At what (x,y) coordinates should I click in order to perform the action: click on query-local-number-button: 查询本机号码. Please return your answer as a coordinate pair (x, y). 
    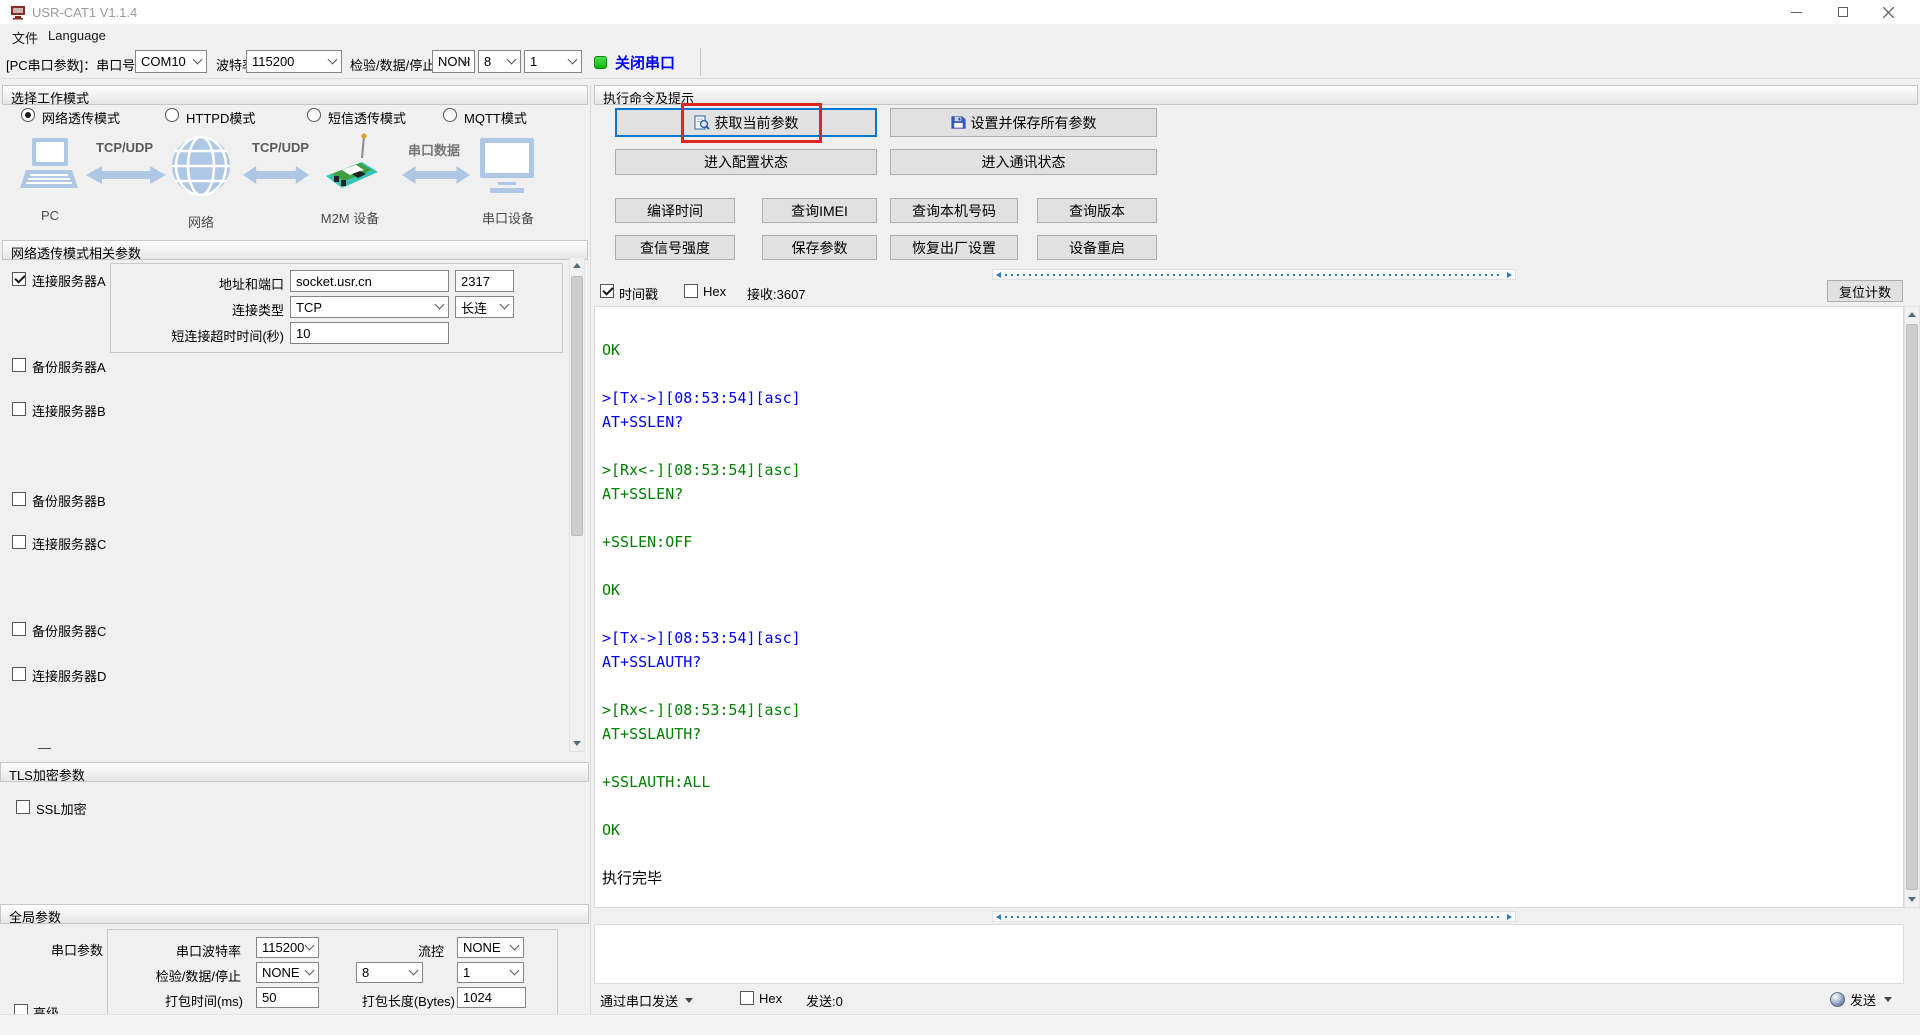
    Looking at the image, I should click on (954, 210).